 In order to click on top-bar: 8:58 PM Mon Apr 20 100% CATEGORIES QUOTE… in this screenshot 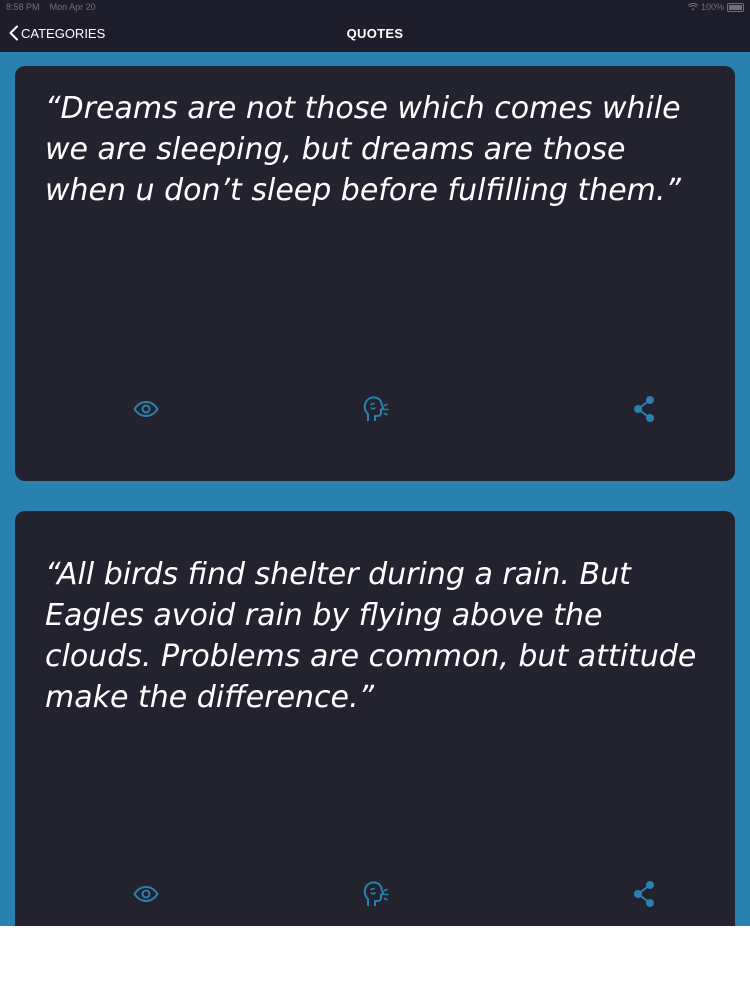, I will do `click(375, 26)`.